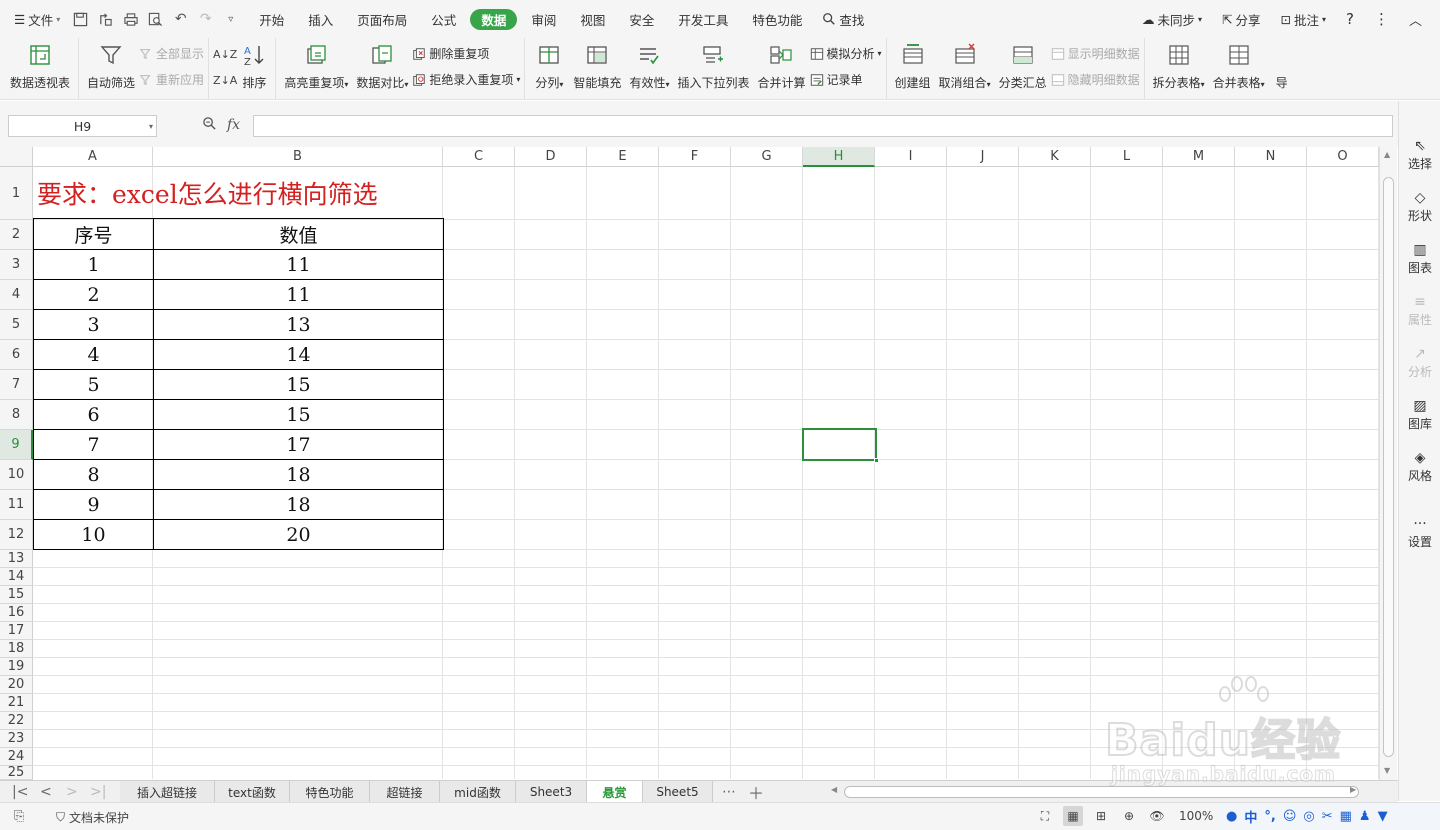 This screenshot has height=830, width=1440. I want to click on row-header-13: 13, so click(16, 559).